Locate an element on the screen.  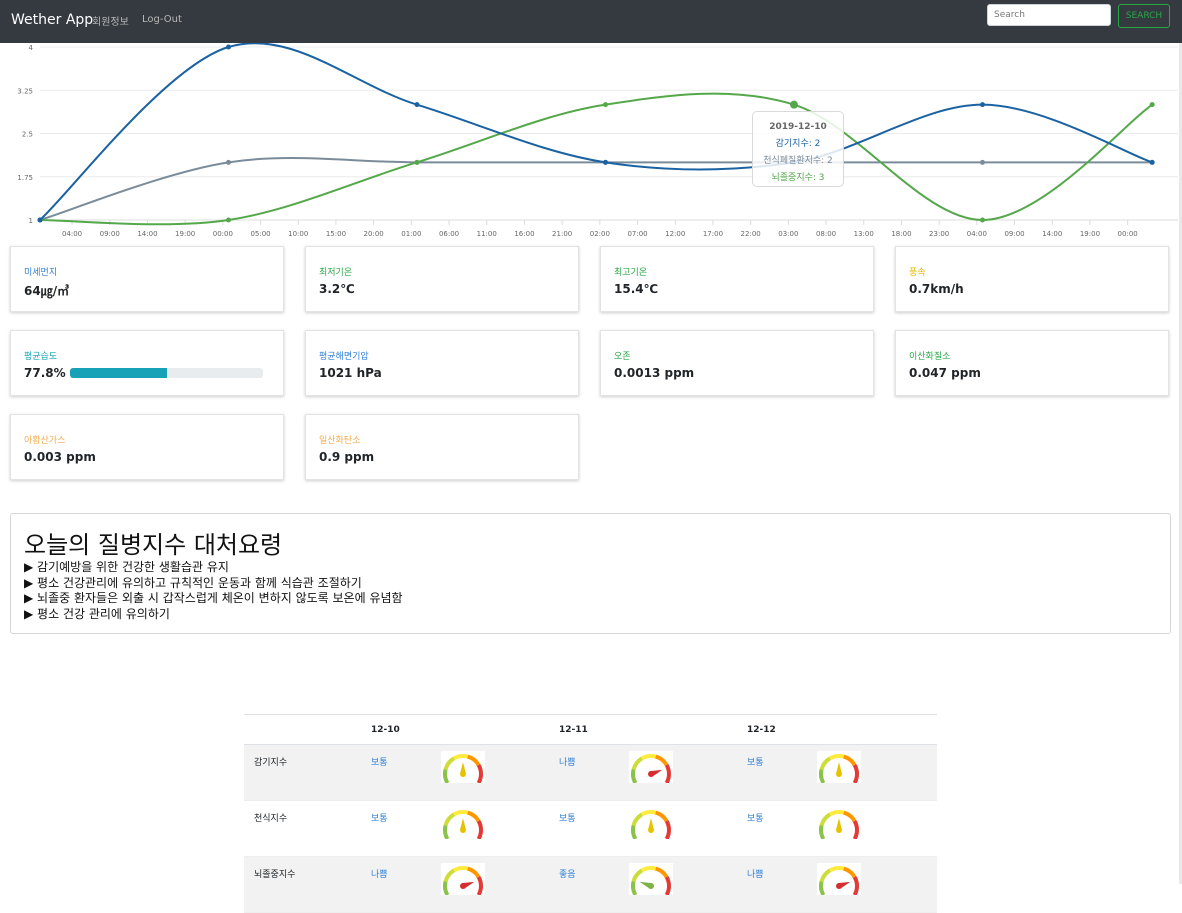
x-tick-label: 06:00 is located at coordinates (449, 234).